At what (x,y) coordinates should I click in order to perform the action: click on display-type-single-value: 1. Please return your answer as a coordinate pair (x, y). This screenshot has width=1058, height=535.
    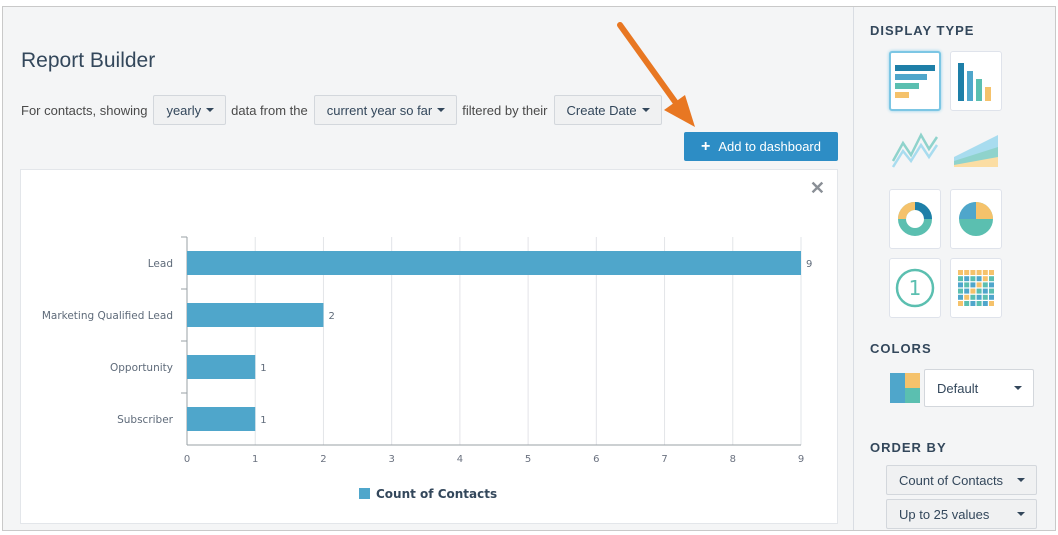
    Looking at the image, I should click on (915, 288).